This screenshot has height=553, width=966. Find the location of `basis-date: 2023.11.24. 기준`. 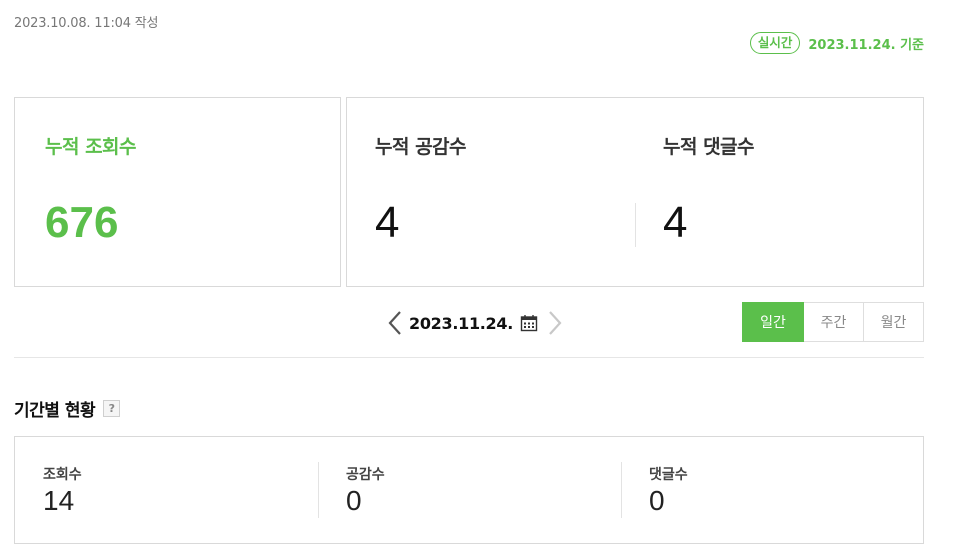

basis-date: 2023.11.24. 기준 is located at coordinates (866, 45).